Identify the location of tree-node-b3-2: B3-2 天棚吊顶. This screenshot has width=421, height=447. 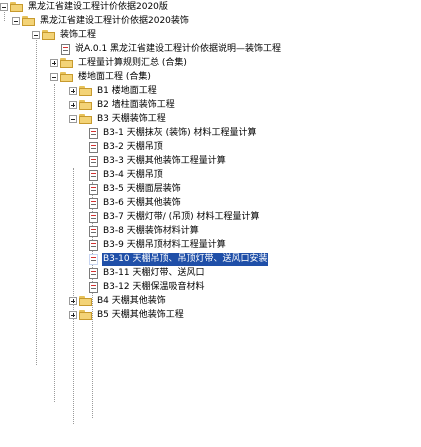
(126, 147).